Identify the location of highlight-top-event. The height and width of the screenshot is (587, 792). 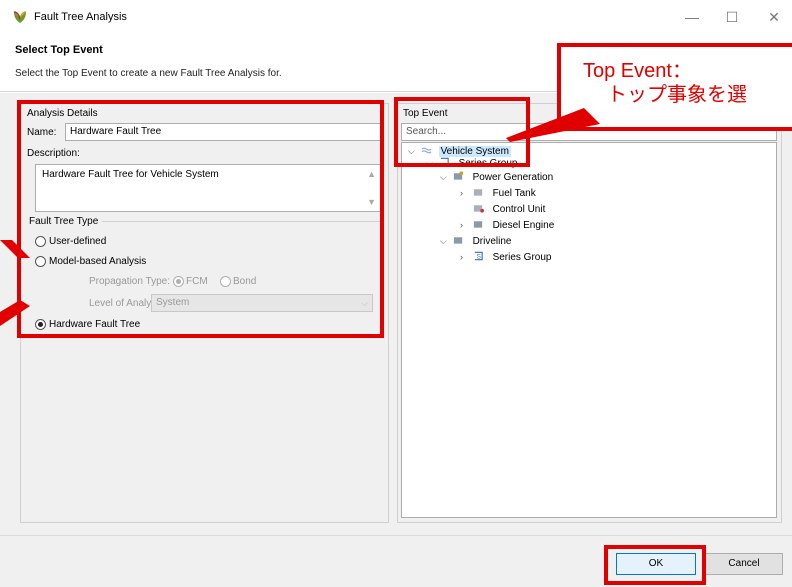
(462, 132).